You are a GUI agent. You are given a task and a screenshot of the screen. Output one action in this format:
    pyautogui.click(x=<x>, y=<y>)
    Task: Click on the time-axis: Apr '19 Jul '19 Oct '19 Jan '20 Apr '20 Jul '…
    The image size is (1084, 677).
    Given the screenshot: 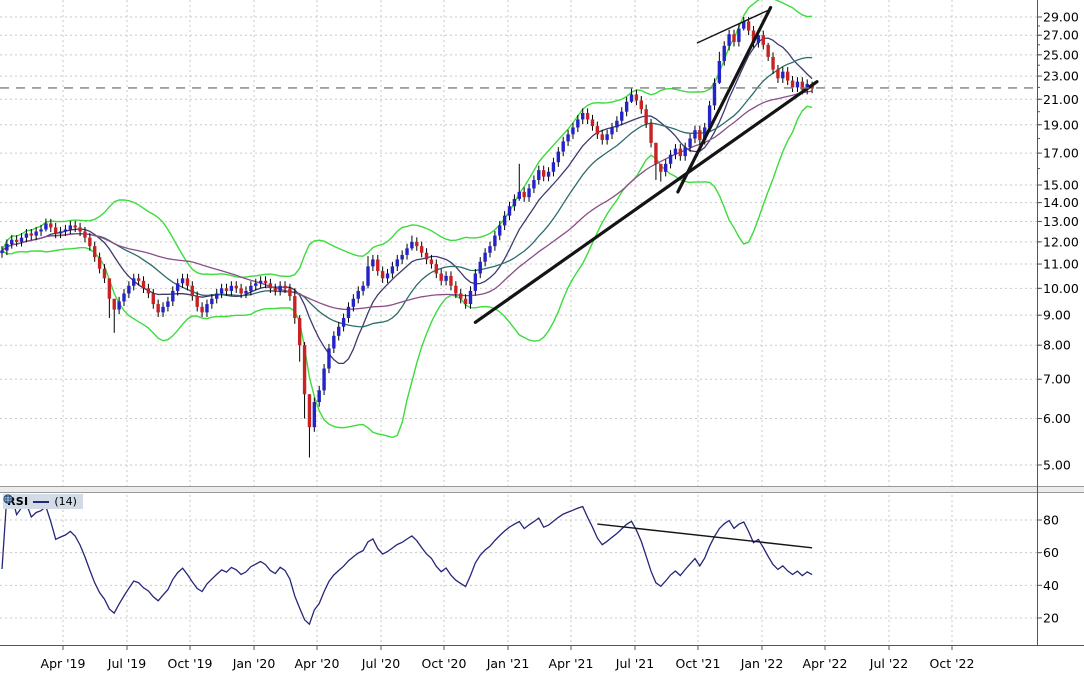 What is the action you would take?
    pyautogui.click(x=542, y=658)
    